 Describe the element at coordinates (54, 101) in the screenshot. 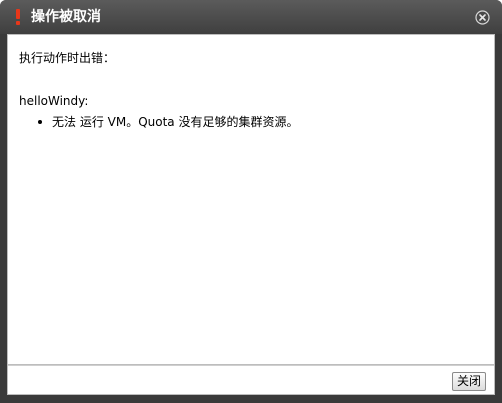

I see `vm-name-label: helloWindy:` at that location.